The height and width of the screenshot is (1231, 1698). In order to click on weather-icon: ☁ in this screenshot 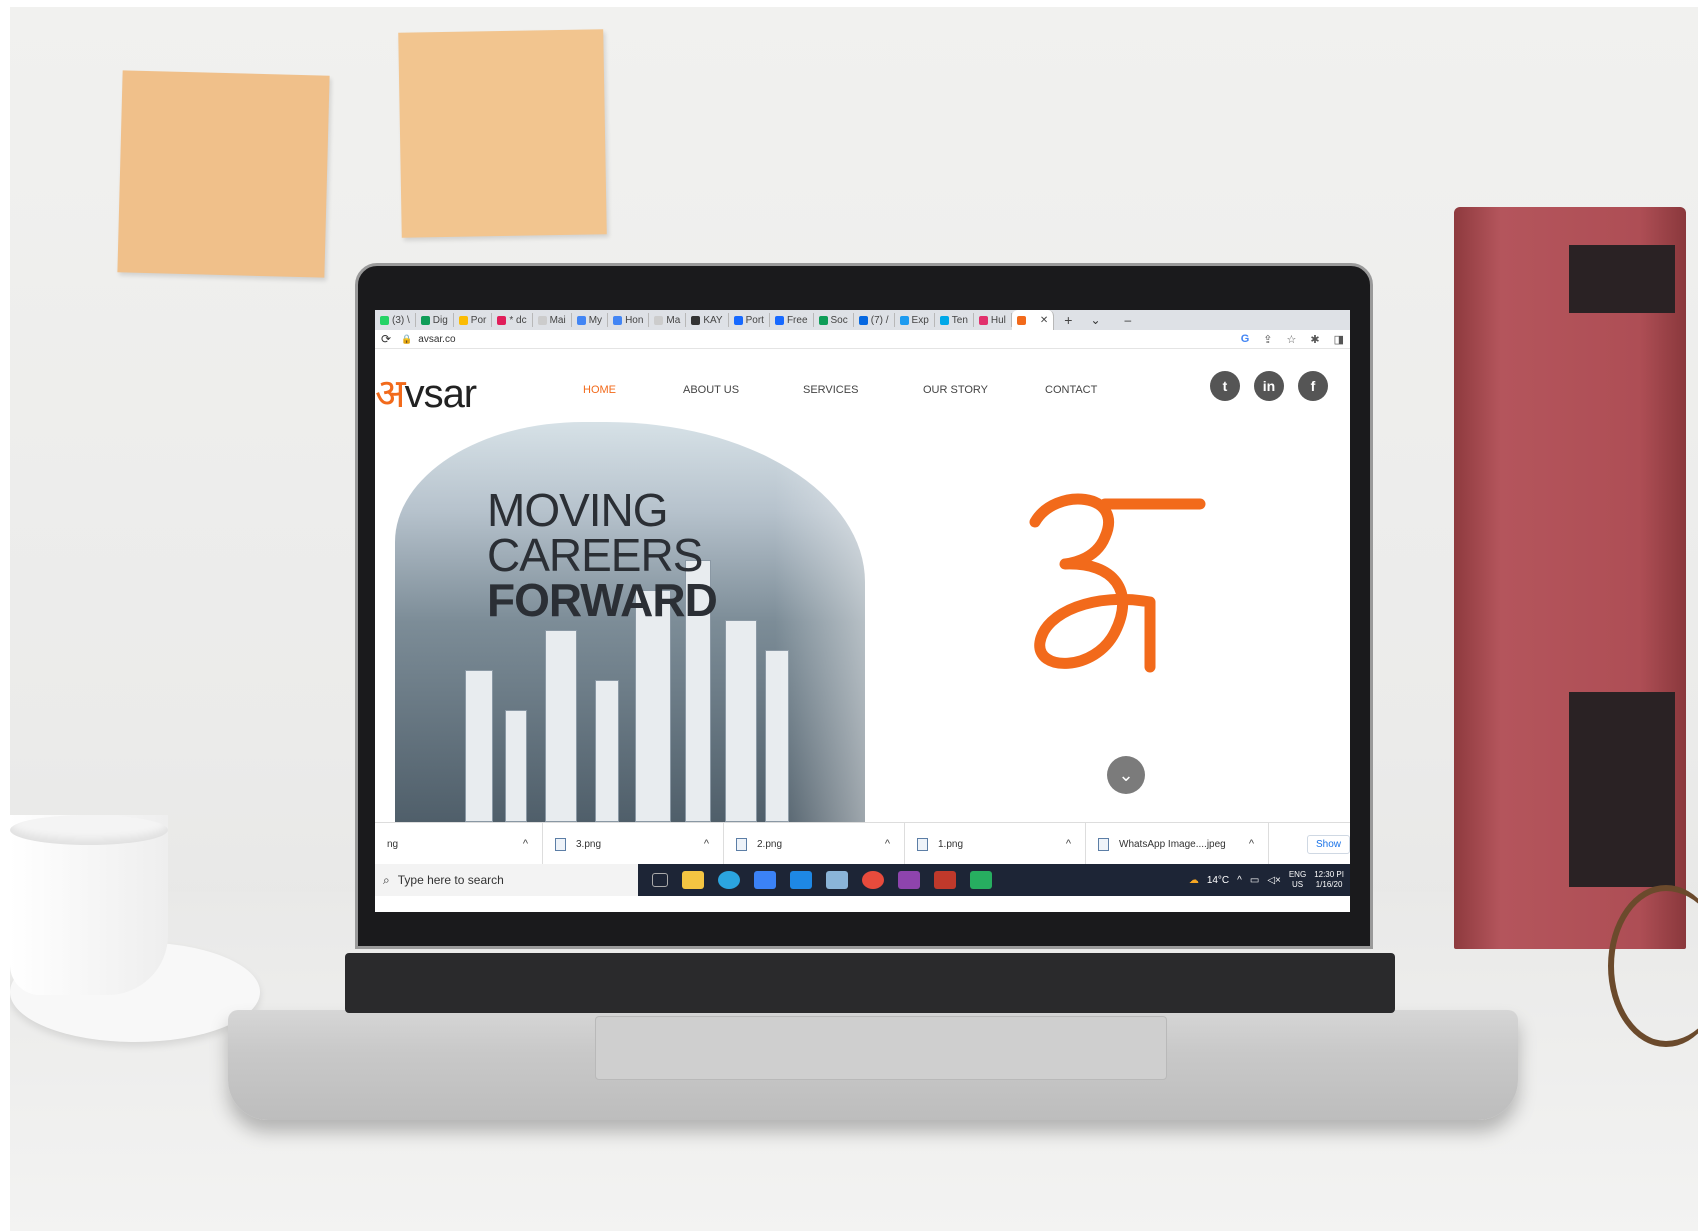, I will do `click(1194, 880)`.